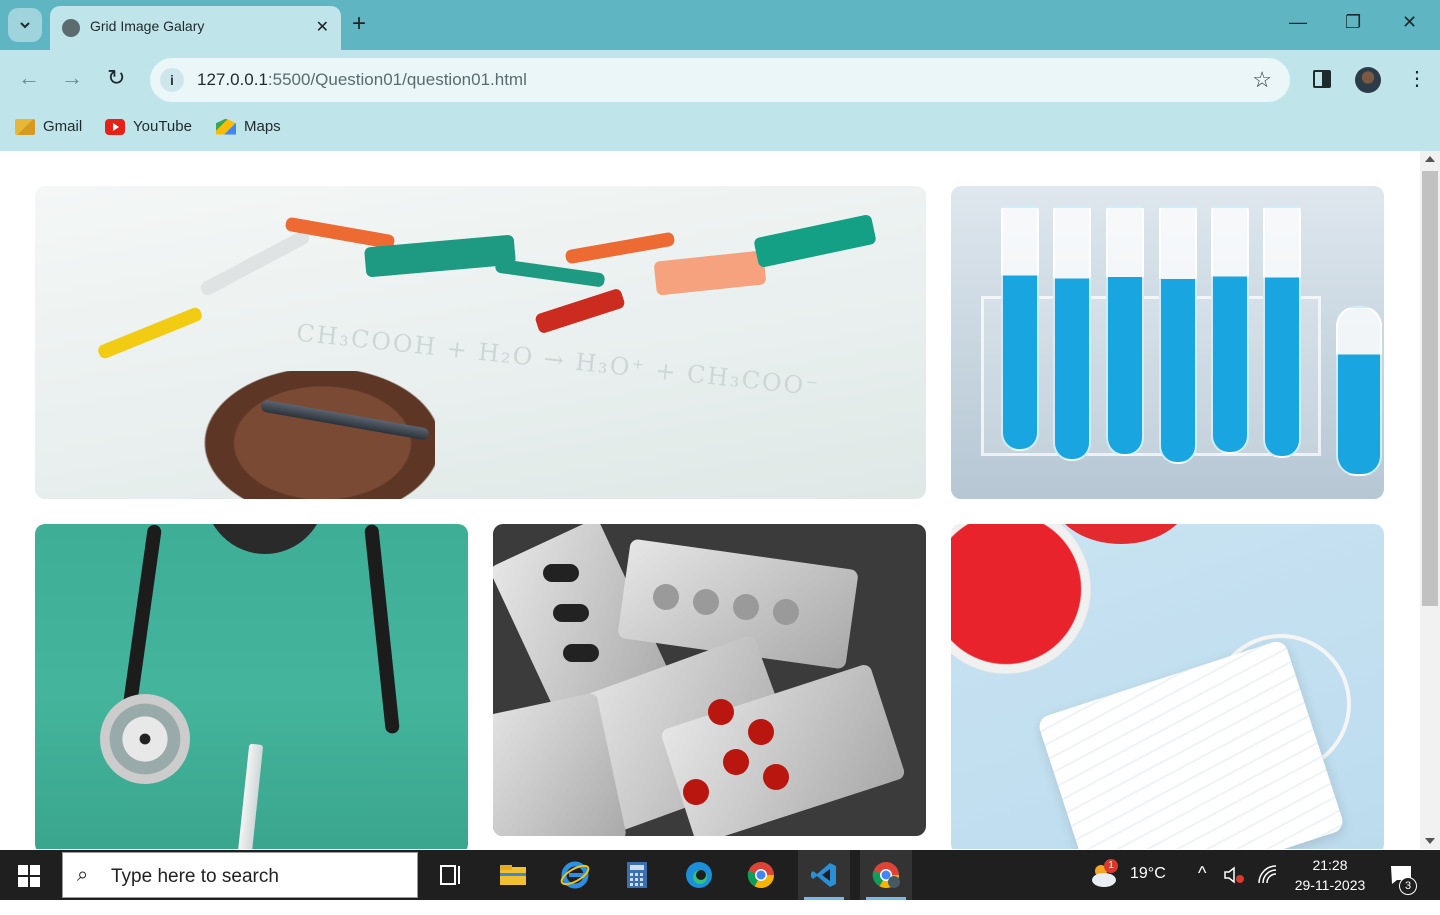 The width and height of the screenshot is (1440, 915). What do you see at coordinates (886, 875) in the screenshot?
I see `chrome-profile-icon` at bounding box center [886, 875].